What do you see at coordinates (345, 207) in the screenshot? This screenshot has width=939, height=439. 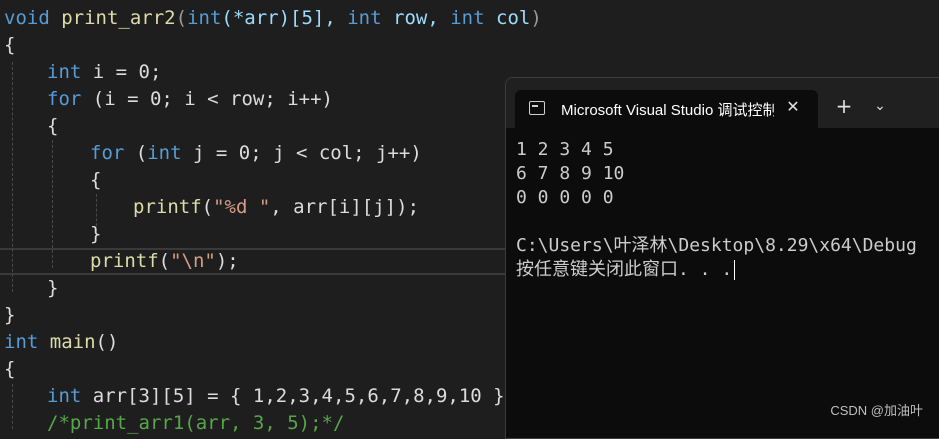 I see `statement: , arr[i][j]);` at bounding box center [345, 207].